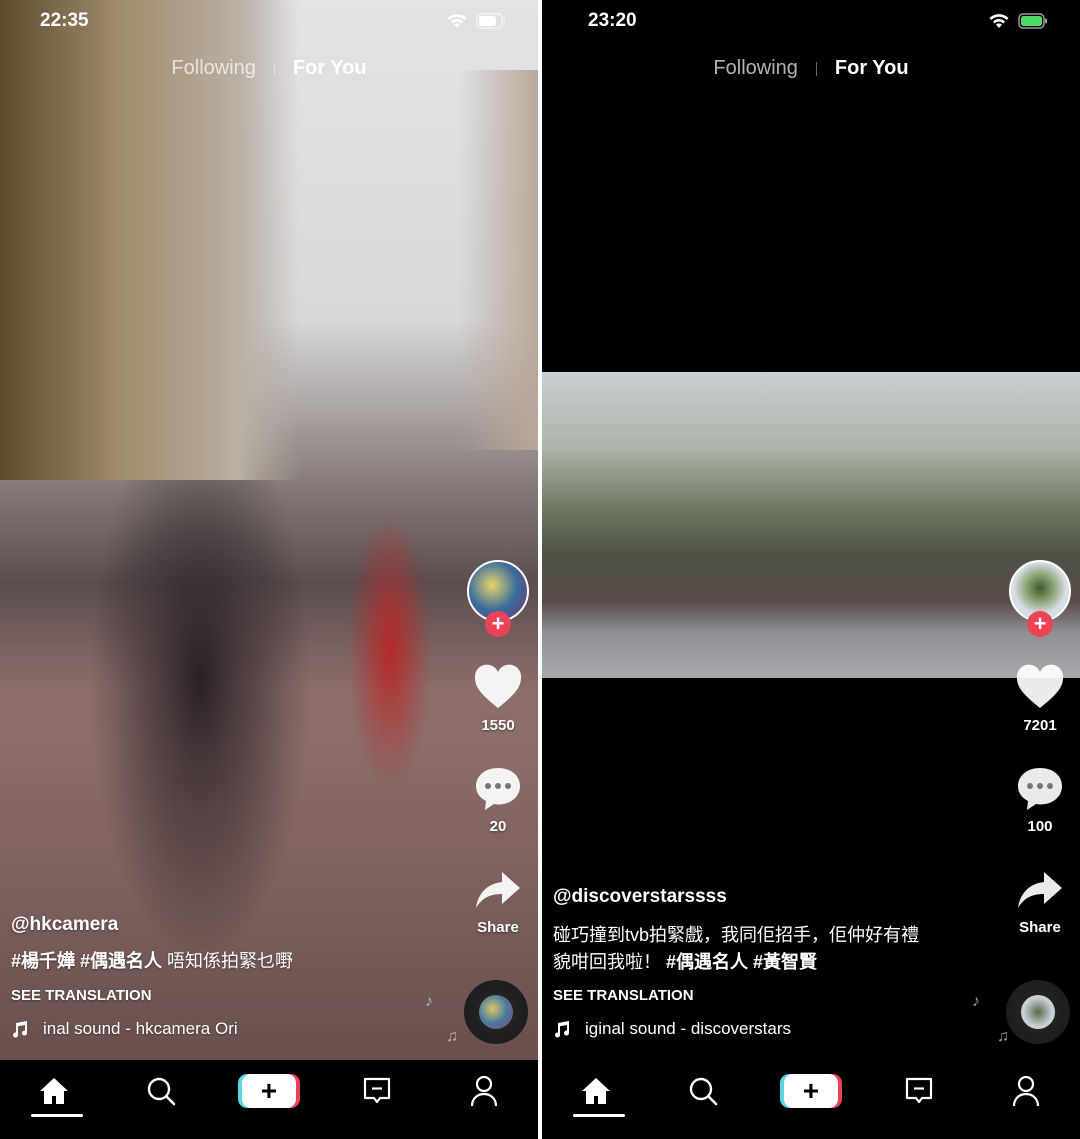  I want to click on caption-text: 貌咁回我啦！, so click(610, 962).